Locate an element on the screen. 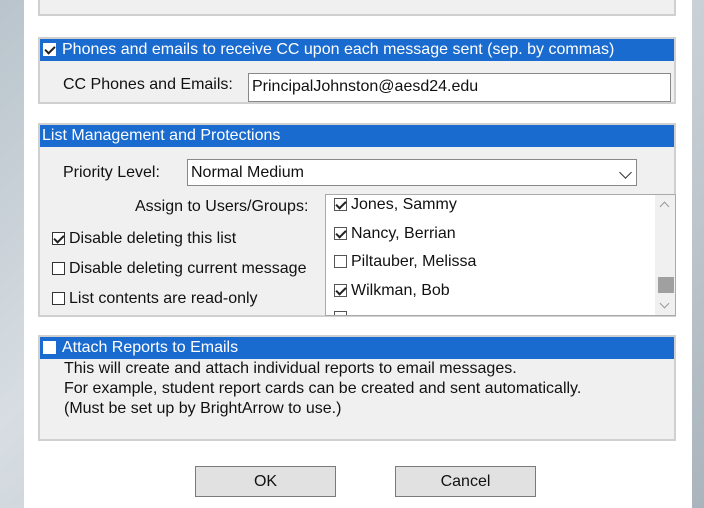  attach-reports-header: Attach Reports to Emails is located at coordinates (357, 348).